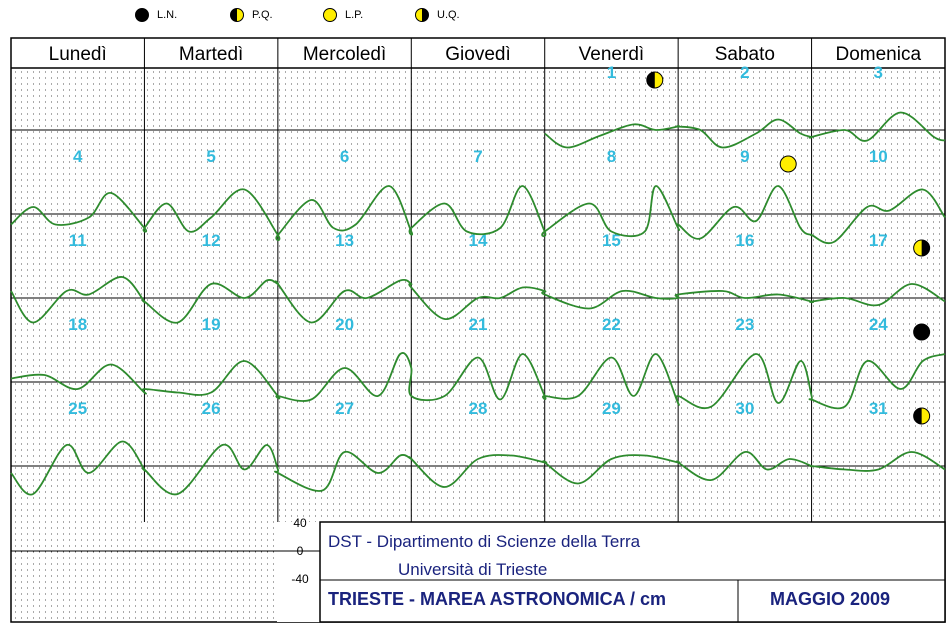  I want to click on month-label: MAGGIO 2009, so click(830, 599).